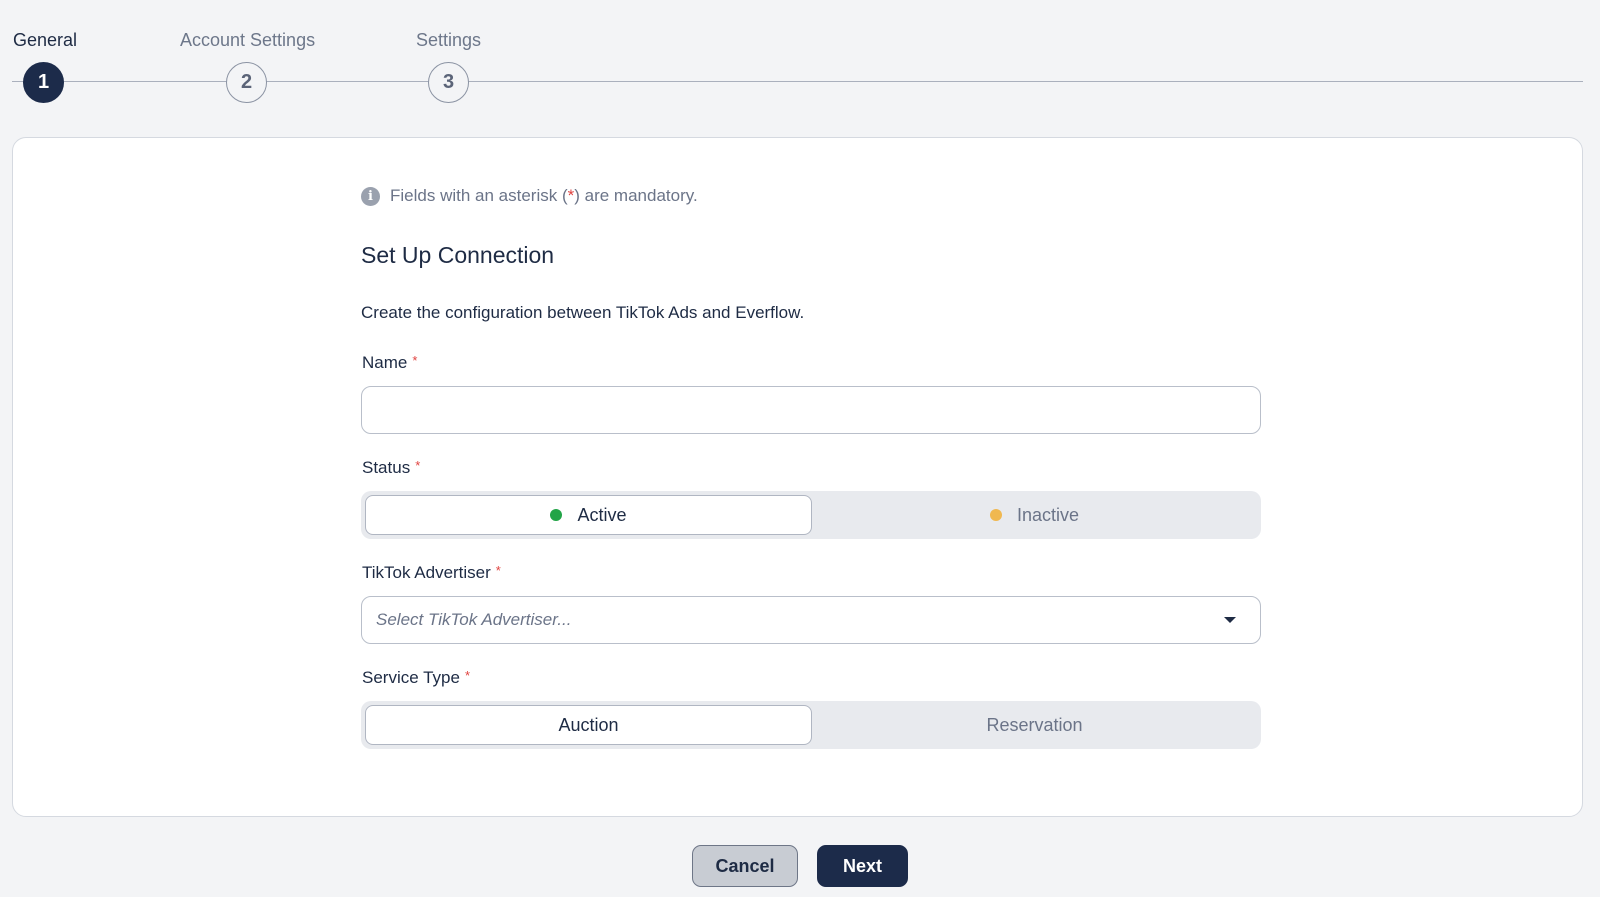 This screenshot has height=897, width=1600. I want to click on service-type-option-reservation: Reservation, so click(1034, 725).